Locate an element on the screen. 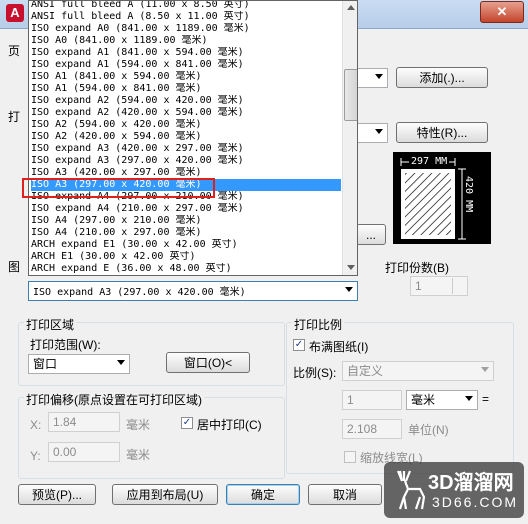 Image resolution: width=528 pixels, height=524 pixels. apply-to-layout-button: 应用到布局(U) is located at coordinates (165, 494).